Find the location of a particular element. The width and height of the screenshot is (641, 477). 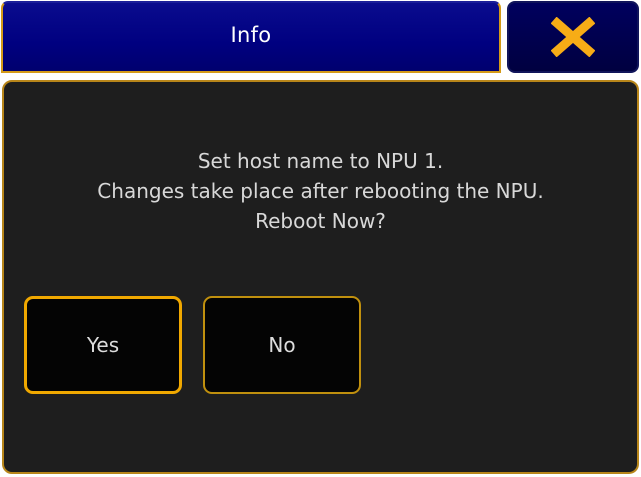

no-button: No is located at coordinates (282, 345).